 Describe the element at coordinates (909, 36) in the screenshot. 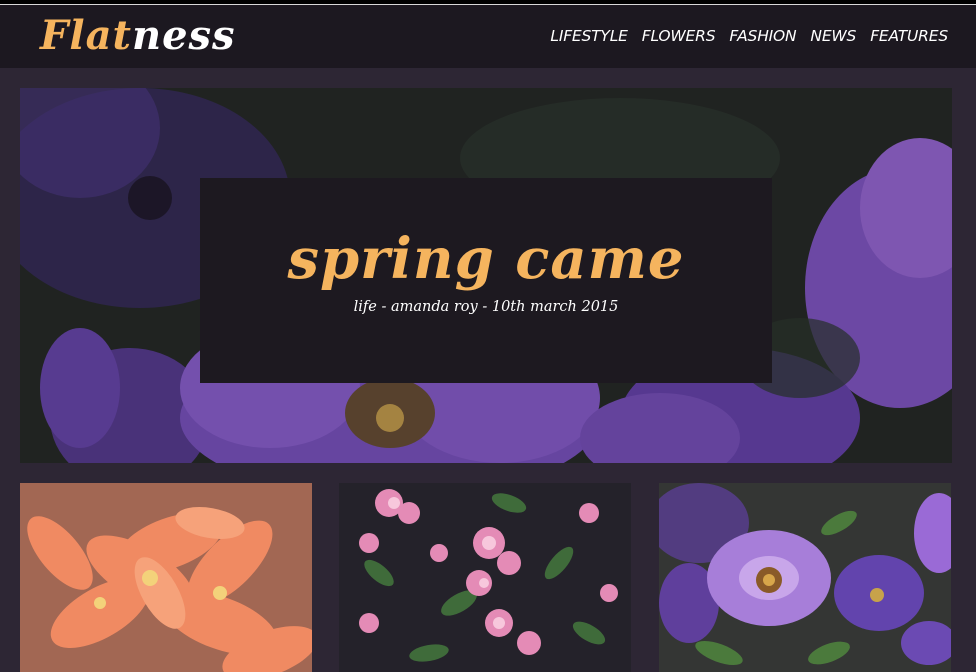

I see `nav-item-features: FEATURES` at that location.